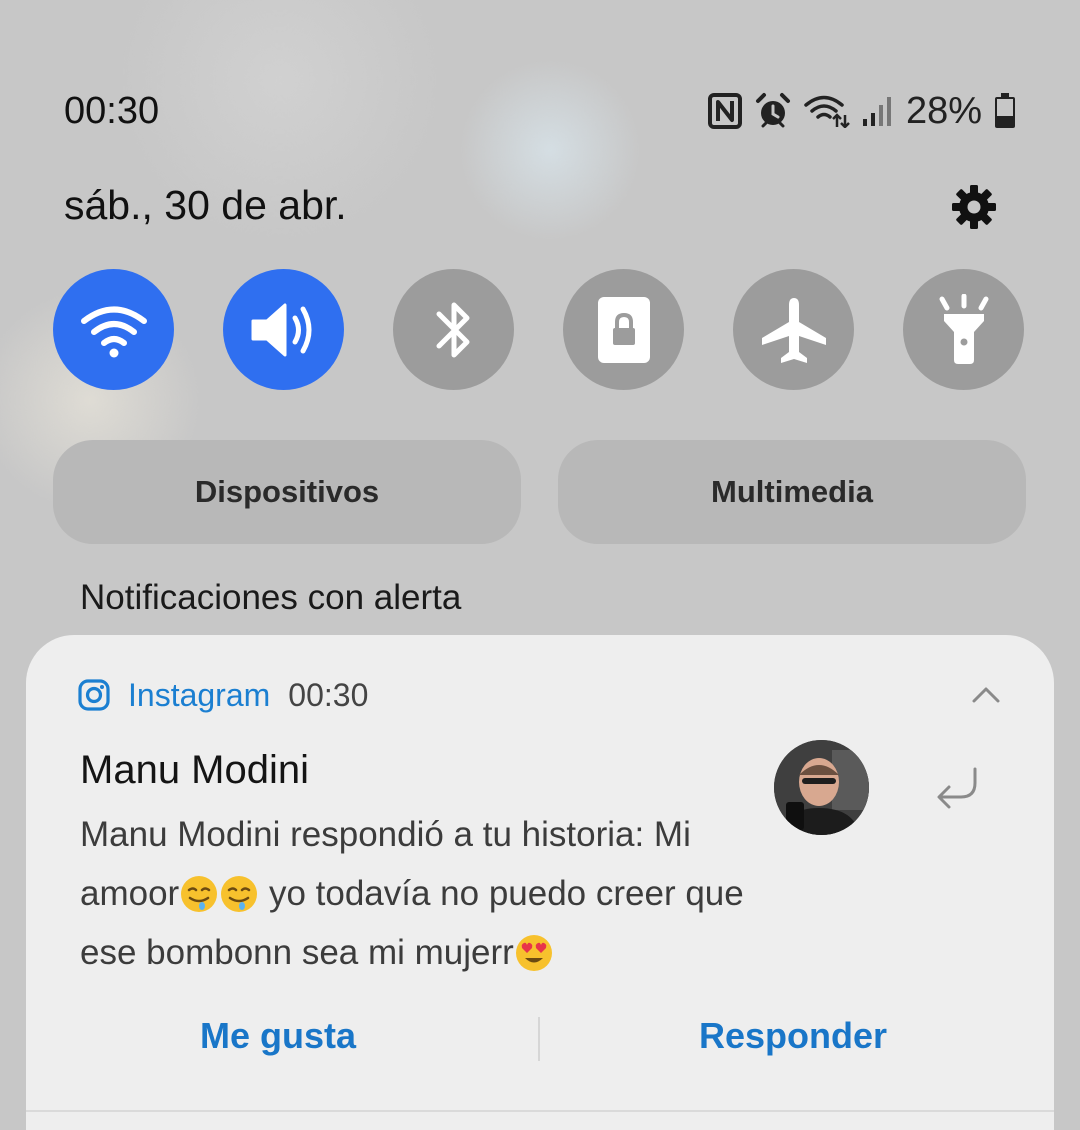 This screenshot has width=1080, height=1130. I want to click on battery-icon, so click(1005, 111).